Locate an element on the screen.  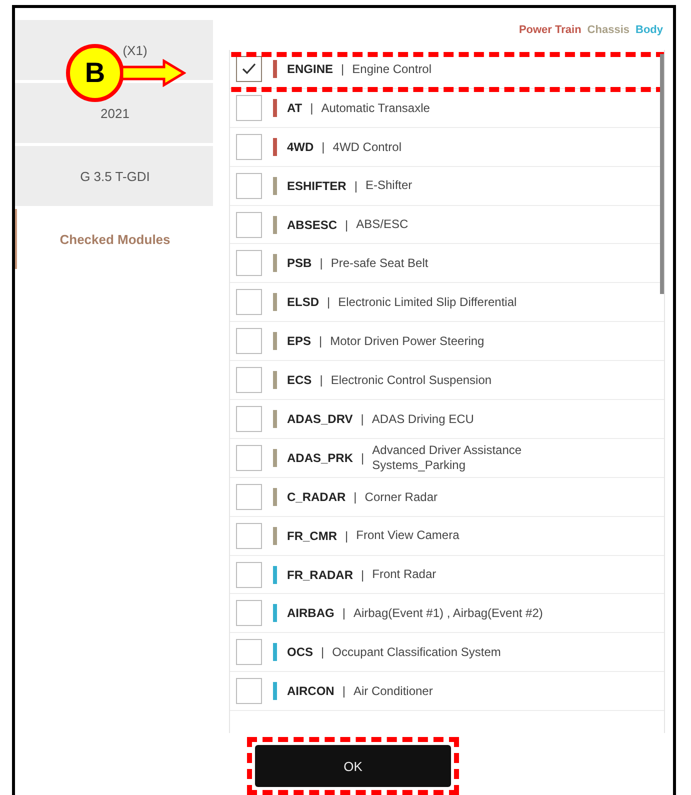
legend-label: Chassis is located at coordinates (608, 30).